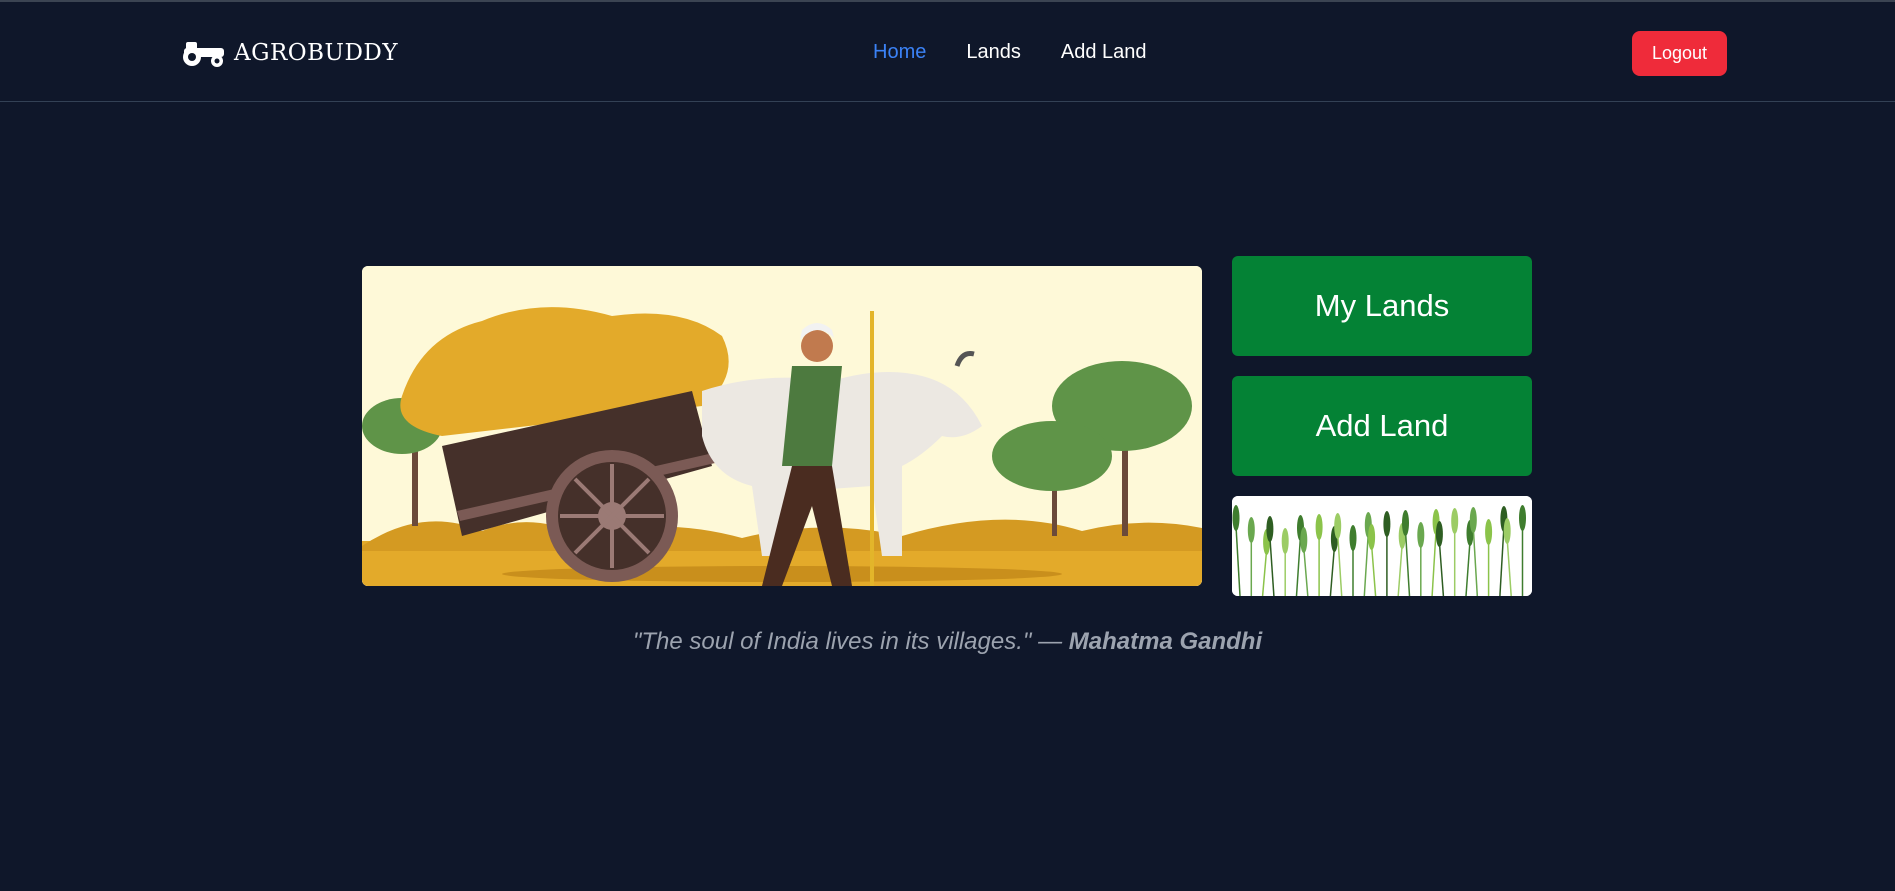 The image size is (1895, 891). Describe the element at coordinates (993, 52) in the screenshot. I see `nav-lands: Lands` at that location.